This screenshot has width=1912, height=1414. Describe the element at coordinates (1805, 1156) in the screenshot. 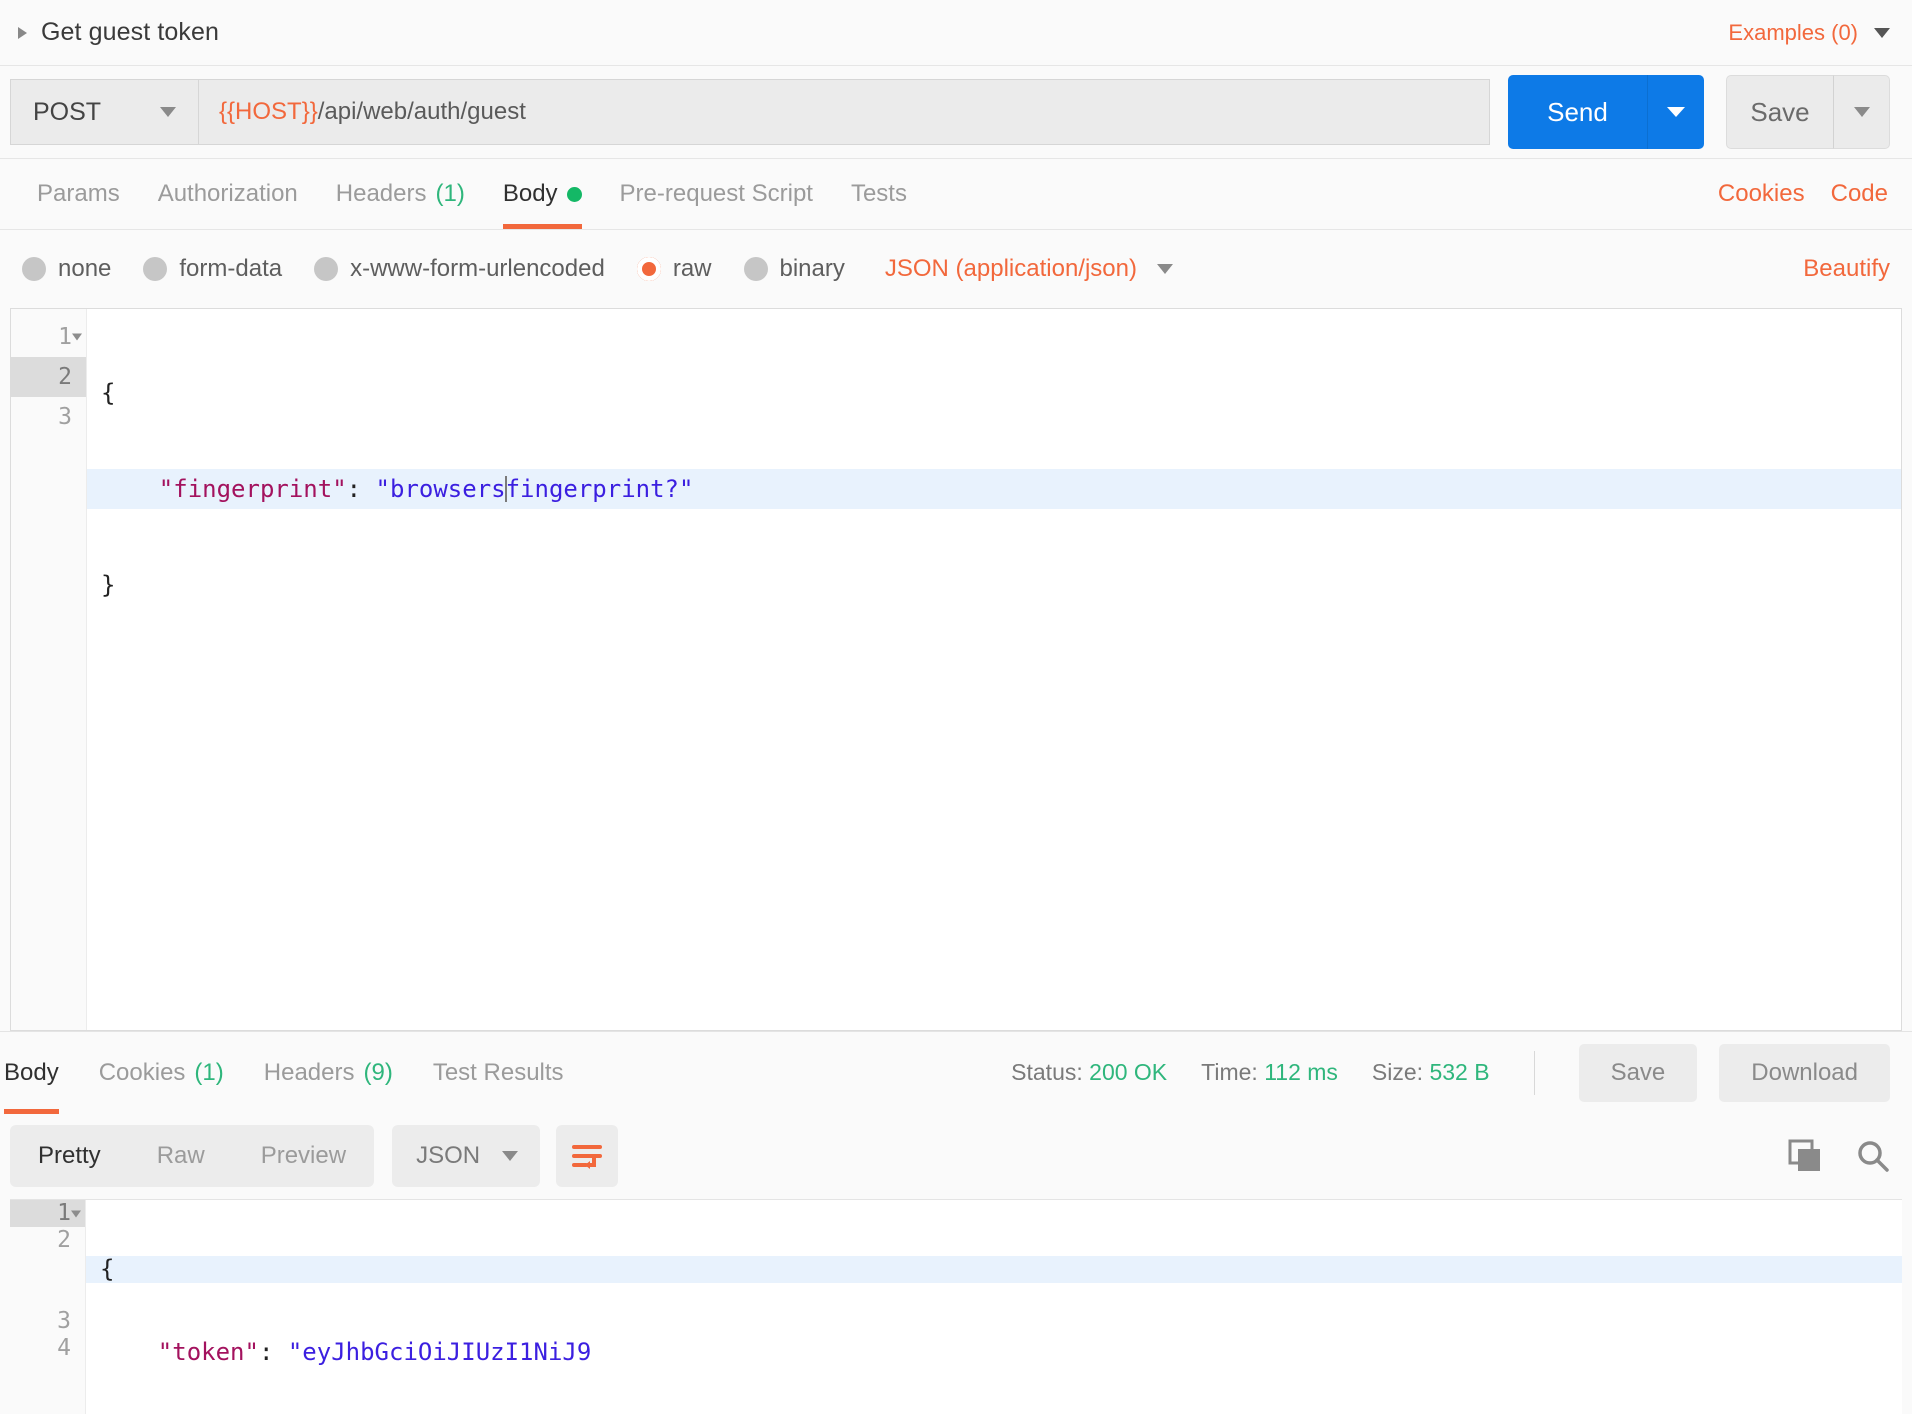

I see `copy-icon` at that location.